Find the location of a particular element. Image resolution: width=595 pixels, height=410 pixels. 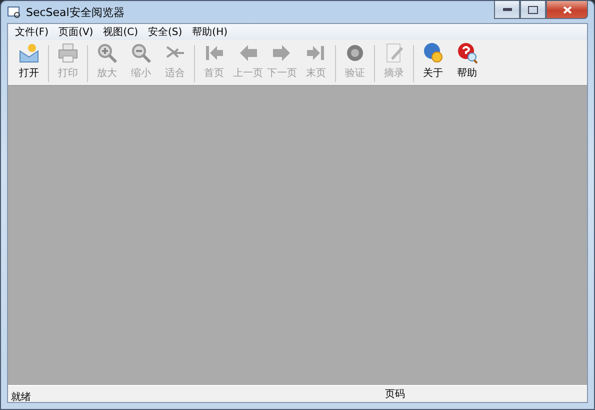

toolbar-button: 关于 is located at coordinates (433, 62).